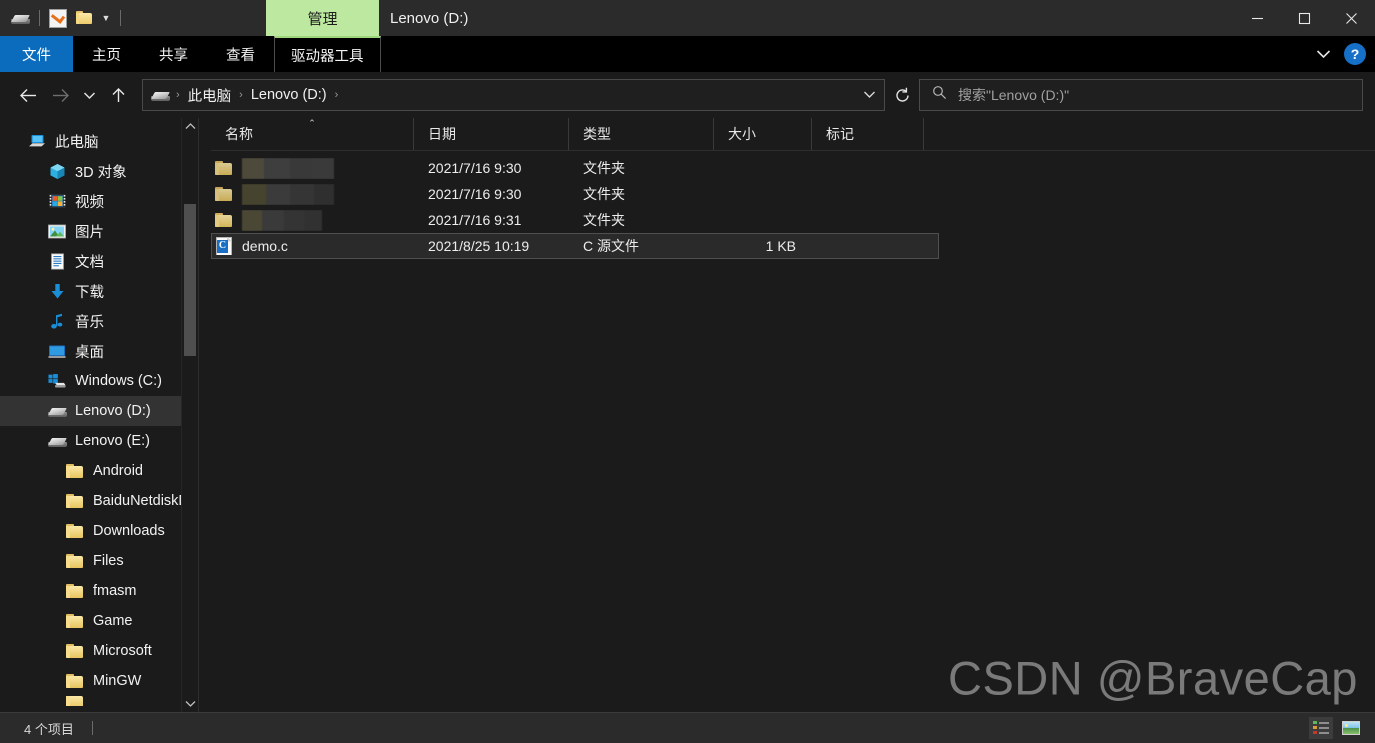 Image resolution: width=1375 pixels, height=743 pixels. What do you see at coordinates (60, 95) in the screenshot?
I see `forward-button` at bounding box center [60, 95].